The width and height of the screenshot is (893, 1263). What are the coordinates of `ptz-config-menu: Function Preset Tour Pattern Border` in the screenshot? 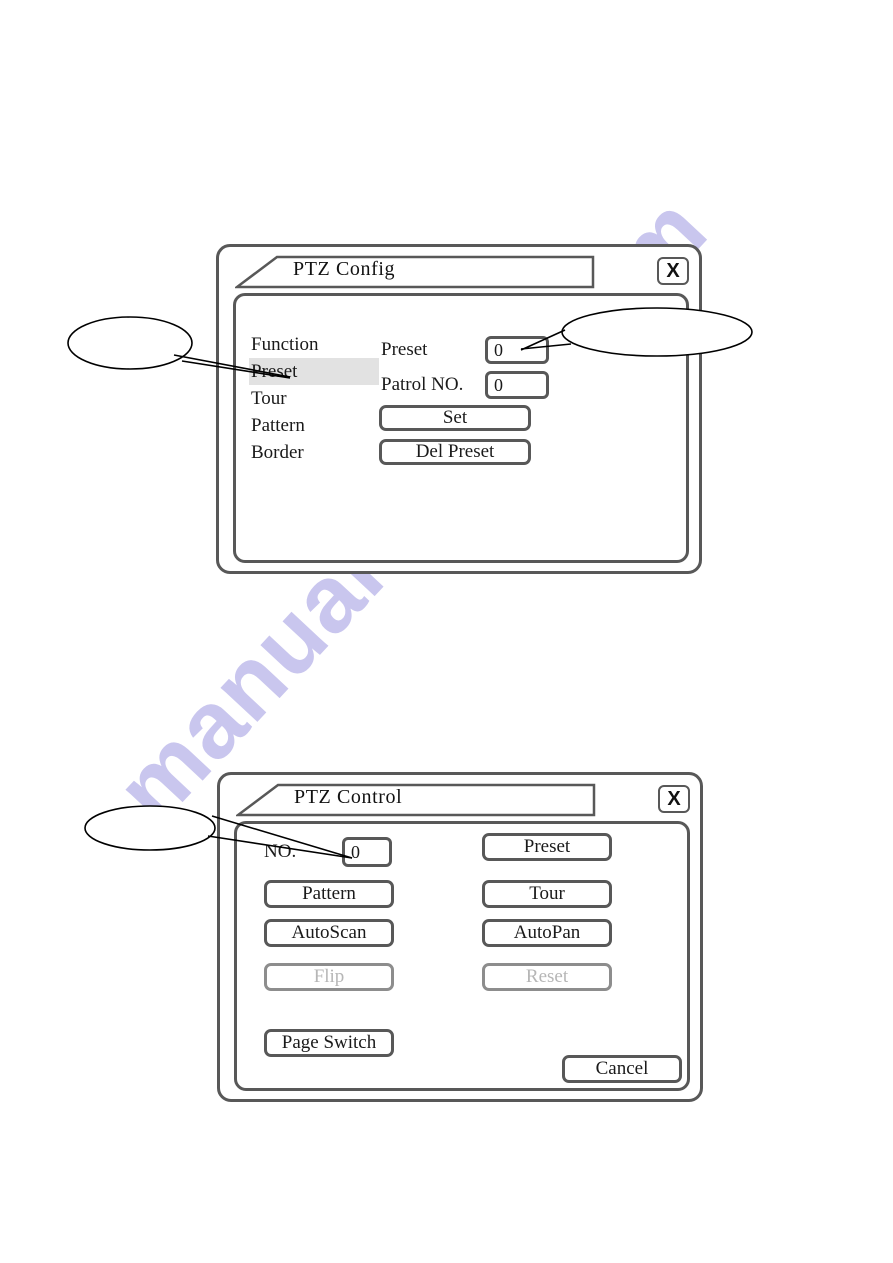 It's located at (314, 398).